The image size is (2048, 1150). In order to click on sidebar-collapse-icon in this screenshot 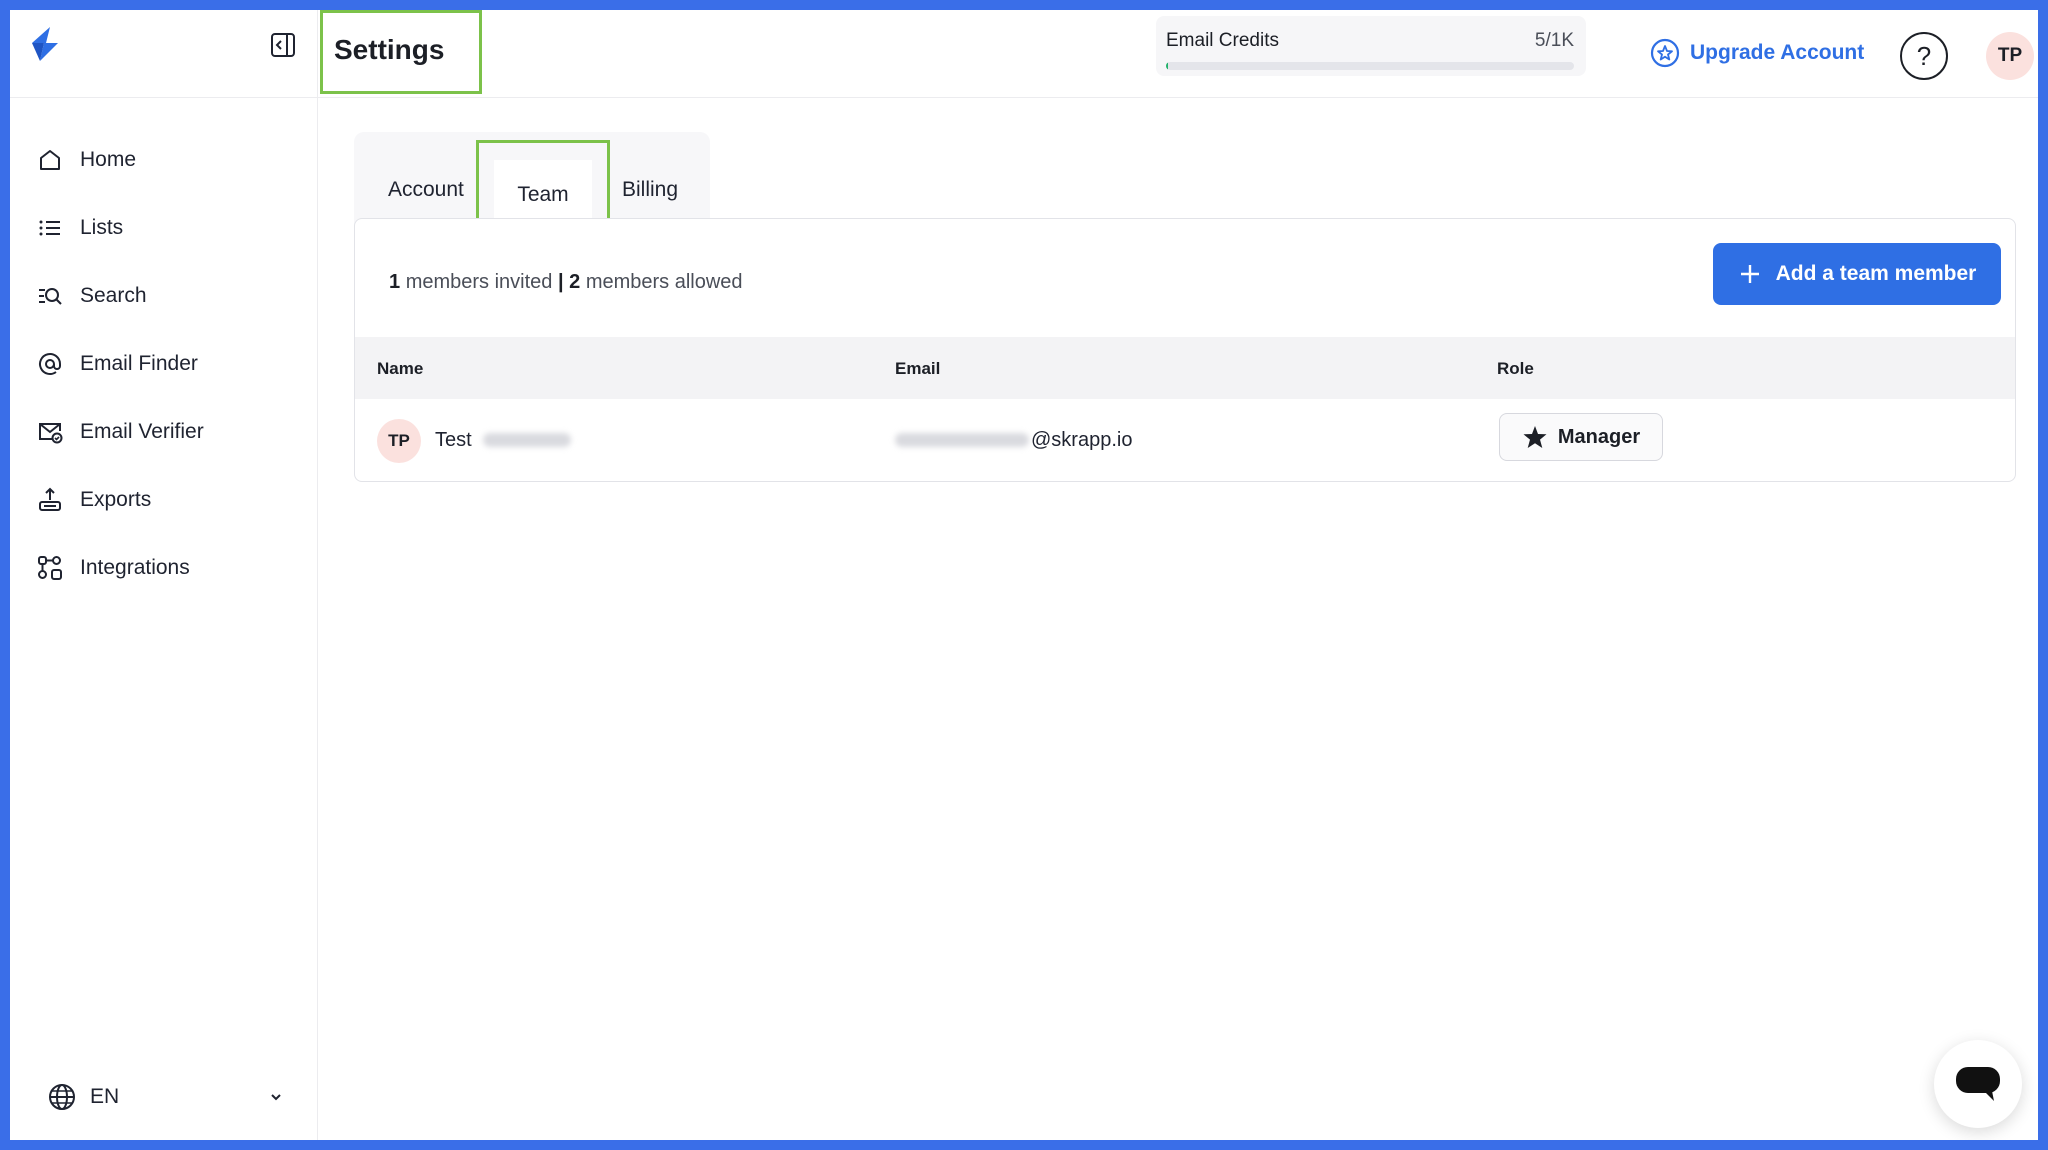, I will do `click(283, 45)`.